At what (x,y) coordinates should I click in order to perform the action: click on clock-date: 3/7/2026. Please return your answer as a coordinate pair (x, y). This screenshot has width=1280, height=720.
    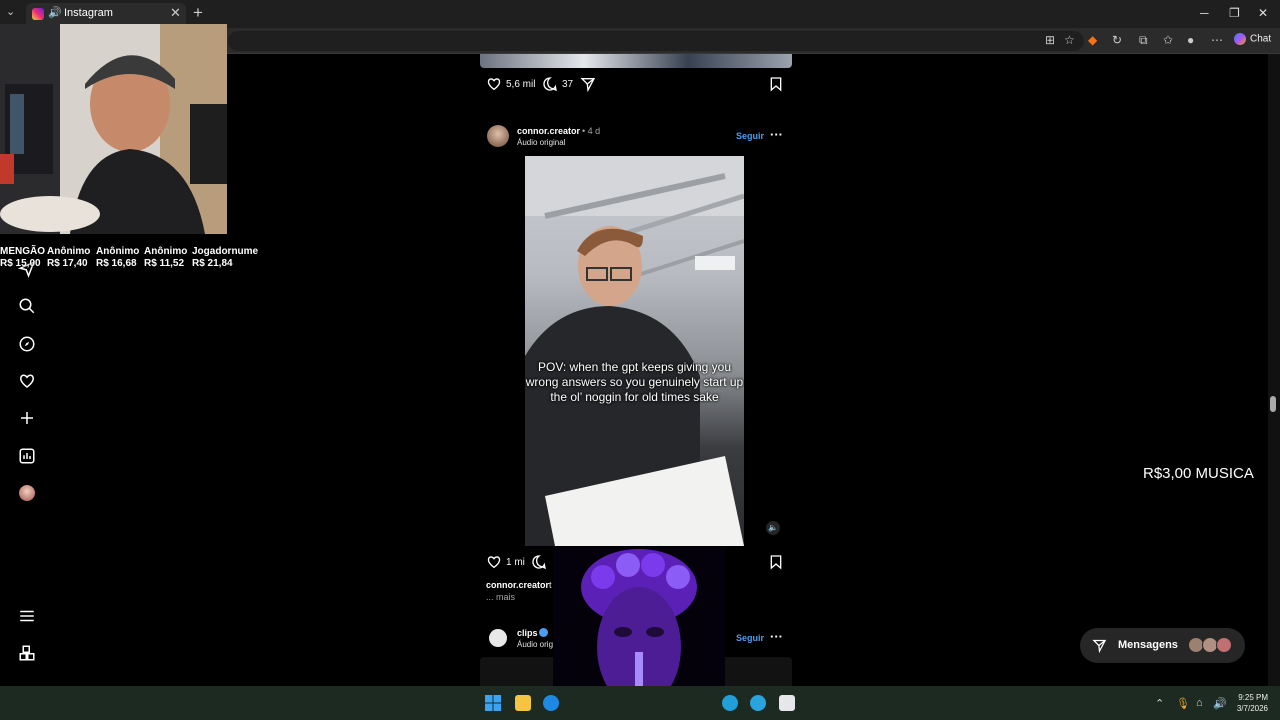
    Looking at the image, I should click on (1248, 708).